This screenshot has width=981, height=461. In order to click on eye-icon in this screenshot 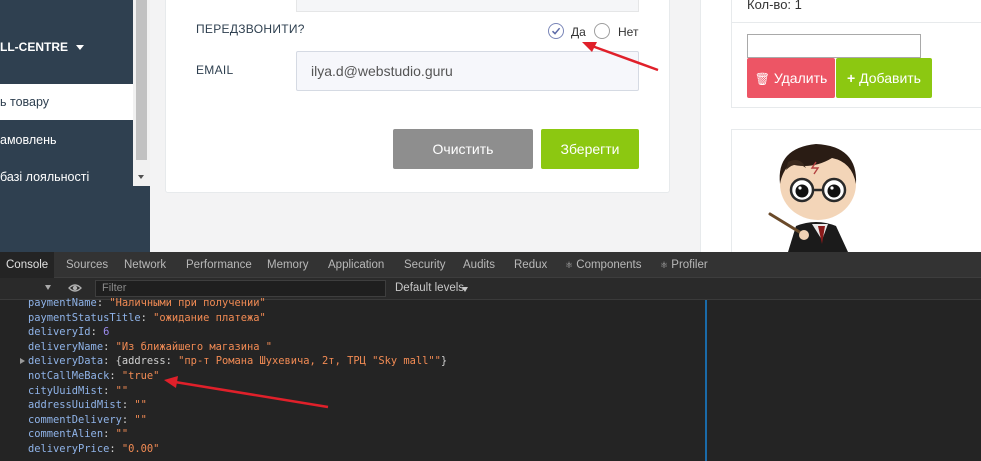, I will do `click(75, 289)`.